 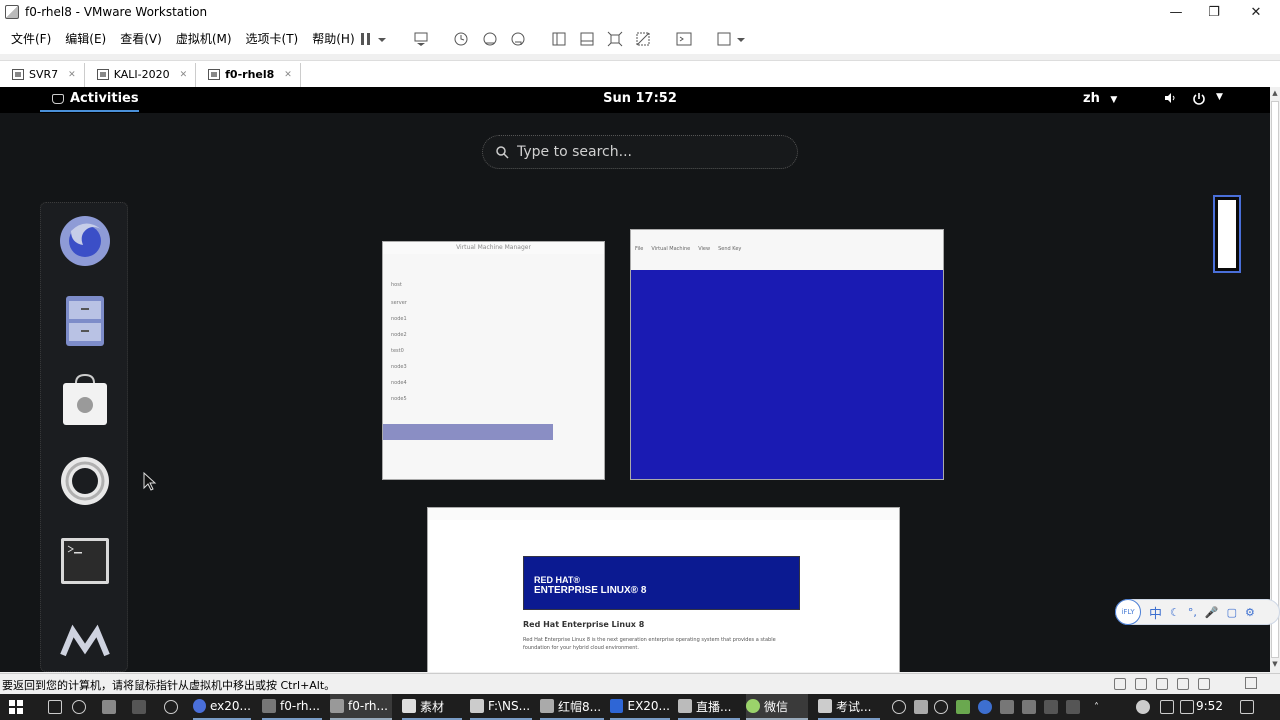 What do you see at coordinates (1176, 12) in the screenshot?
I see `minimize-button: —` at bounding box center [1176, 12].